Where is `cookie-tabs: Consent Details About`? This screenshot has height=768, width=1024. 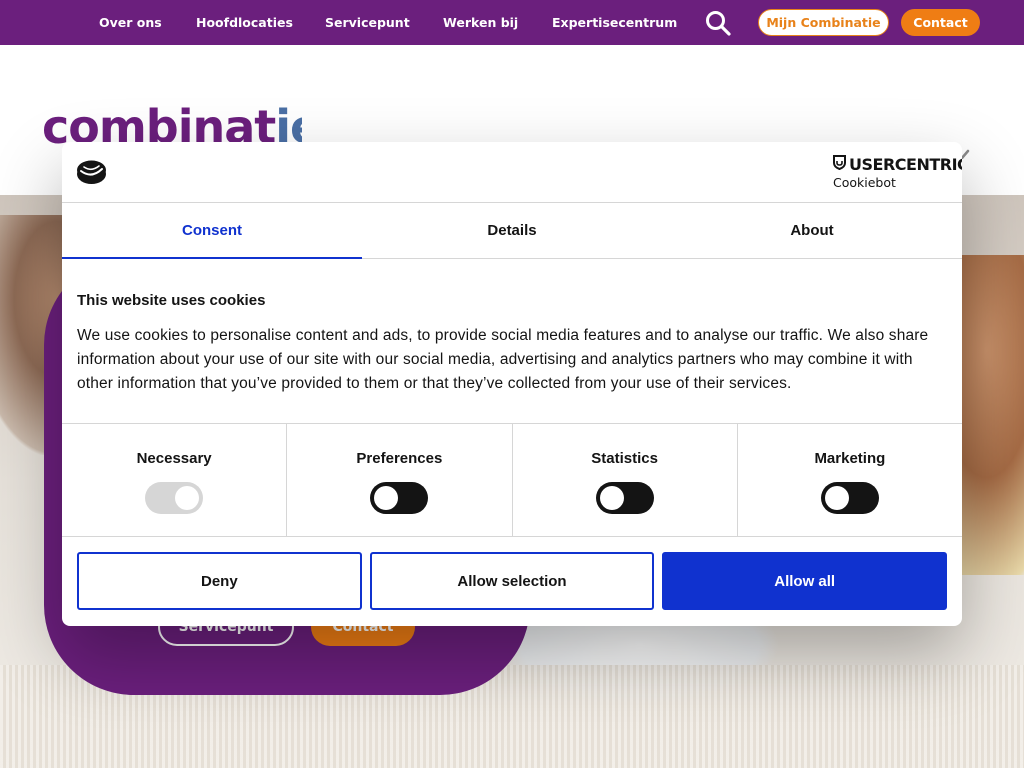 cookie-tabs: Consent Details About is located at coordinates (512, 231).